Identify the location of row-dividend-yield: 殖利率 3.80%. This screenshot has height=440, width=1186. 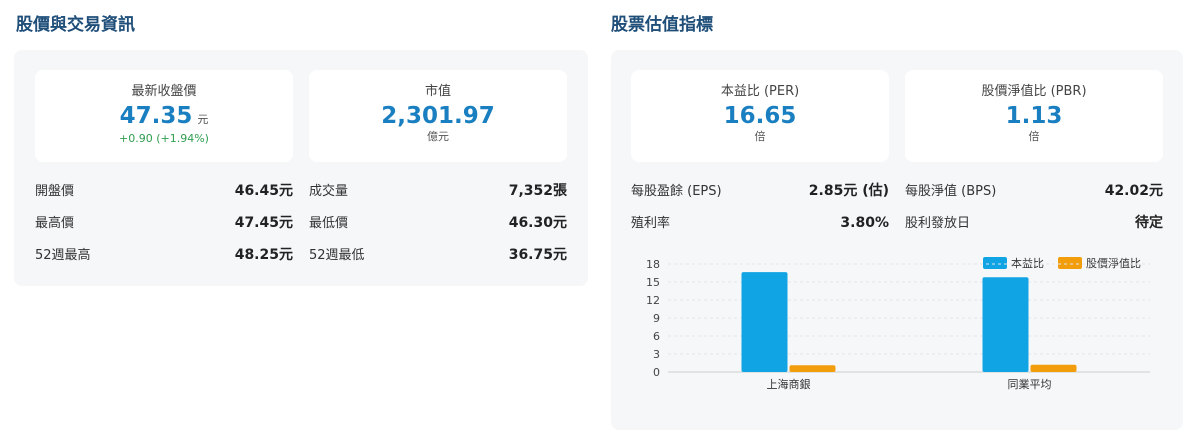
(760, 224).